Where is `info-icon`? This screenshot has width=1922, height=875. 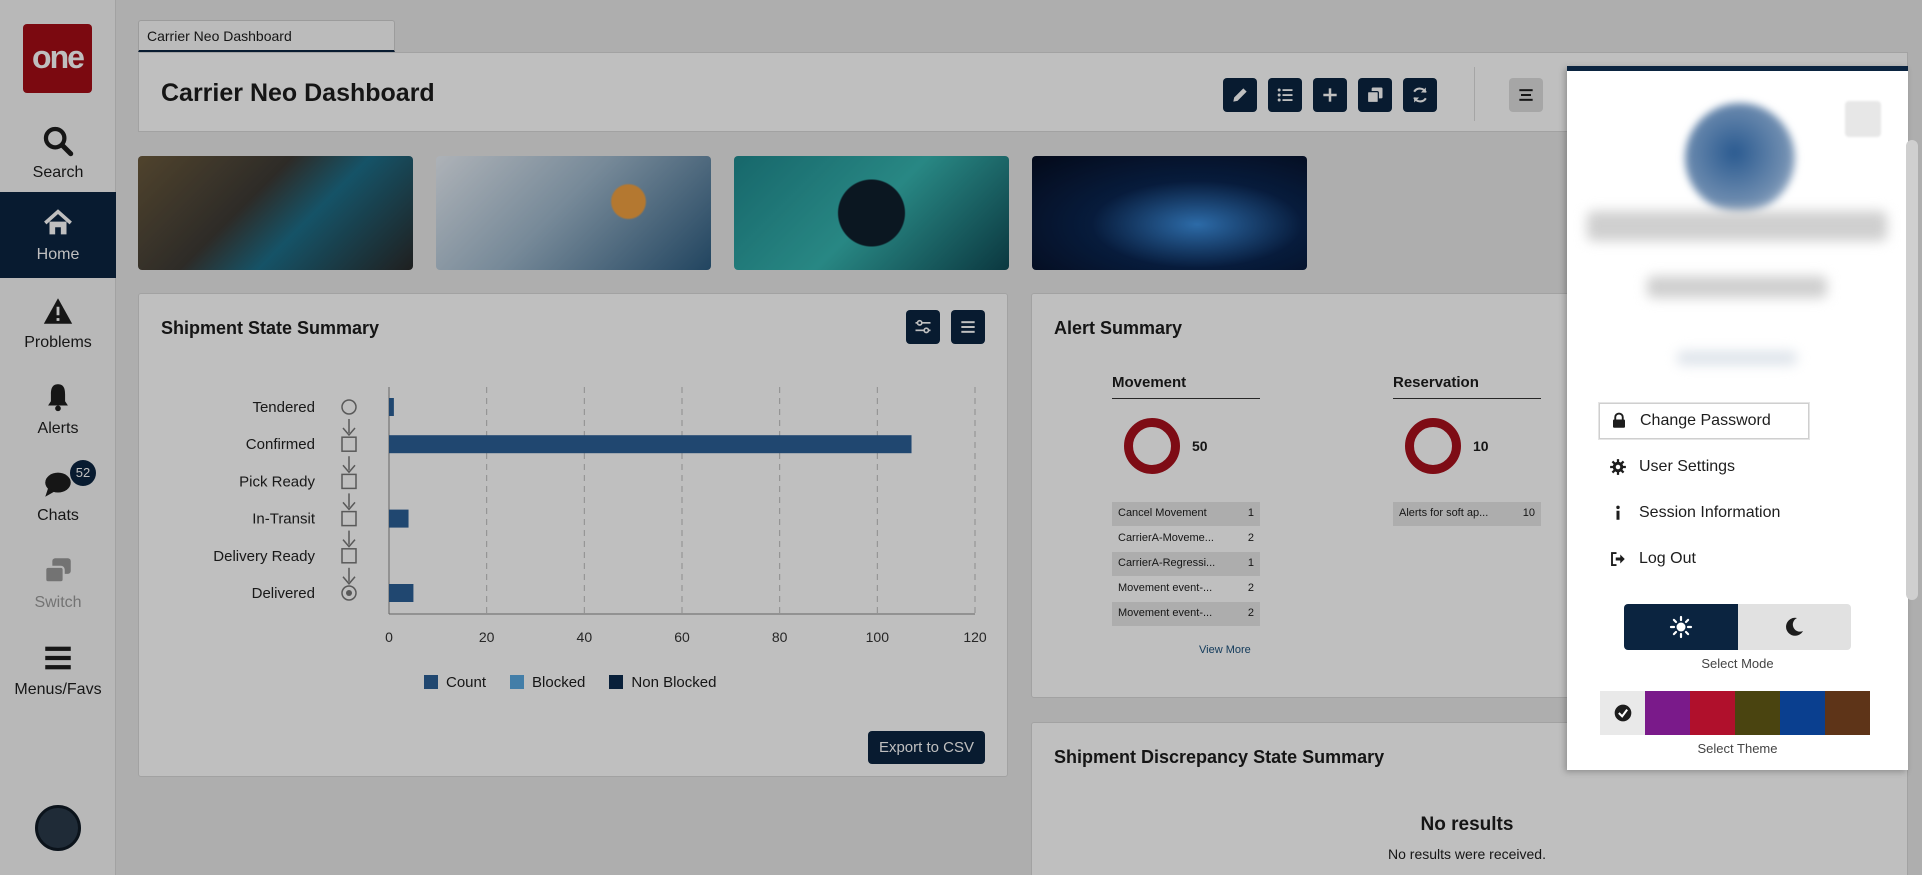 info-icon is located at coordinates (1618, 512).